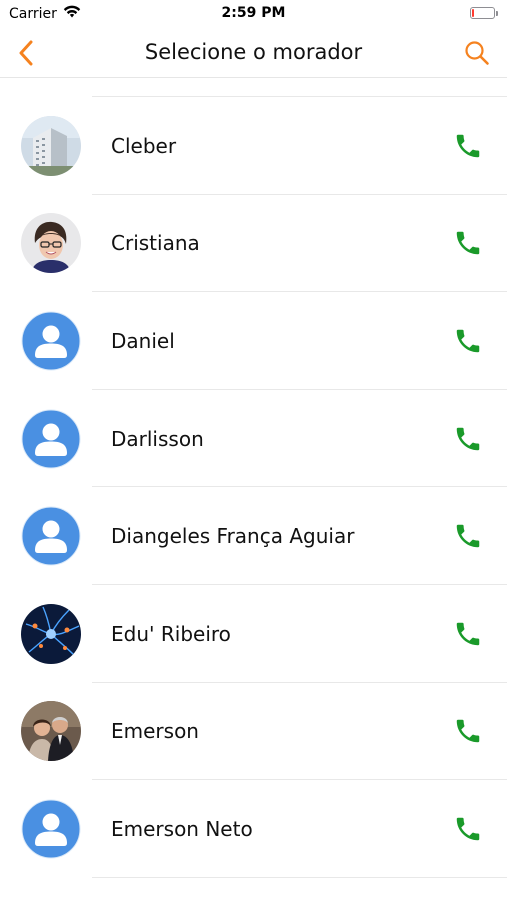 This screenshot has height=900, width=507. I want to click on list-top-divider, so click(299, 88).